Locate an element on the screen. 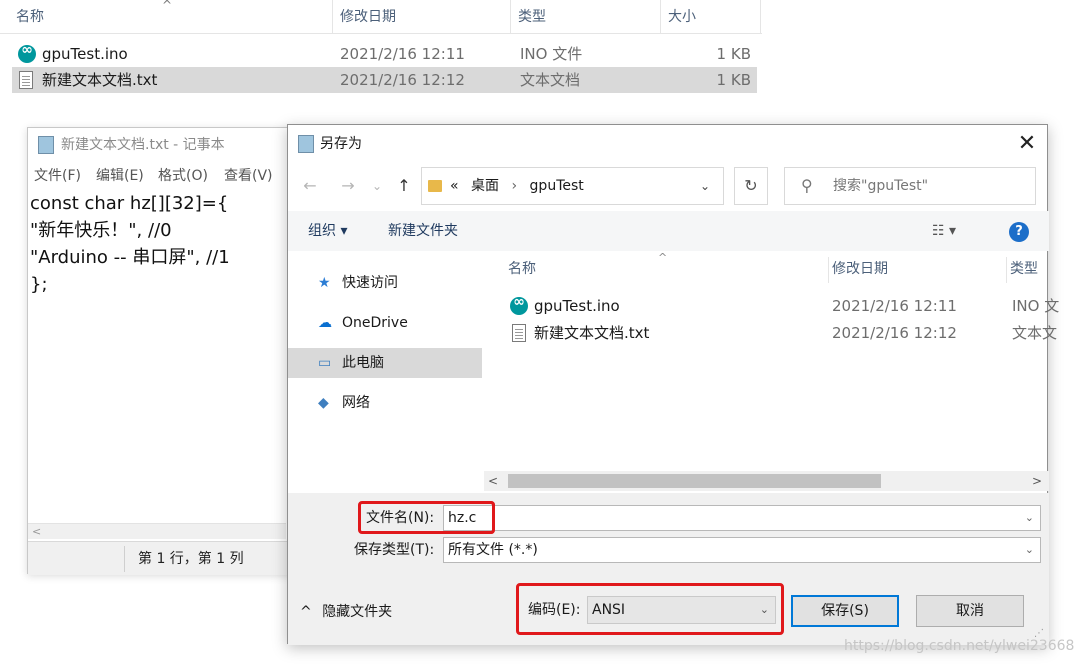  menu-view: 查看(V) is located at coordinates (248, 176).